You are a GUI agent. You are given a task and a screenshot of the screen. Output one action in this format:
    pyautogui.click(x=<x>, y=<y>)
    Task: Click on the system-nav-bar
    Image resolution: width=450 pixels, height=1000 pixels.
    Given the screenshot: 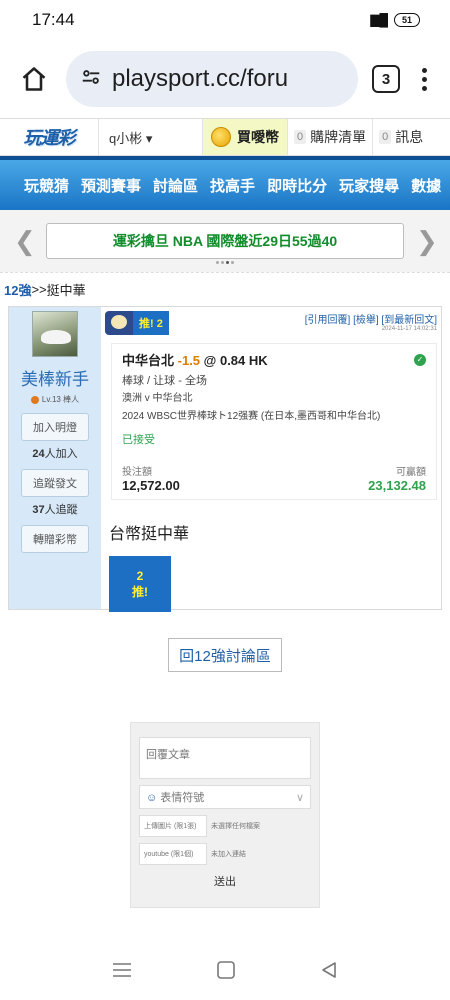 What is the action you would take?
    pyautogui.click(x=225, y=970)
    